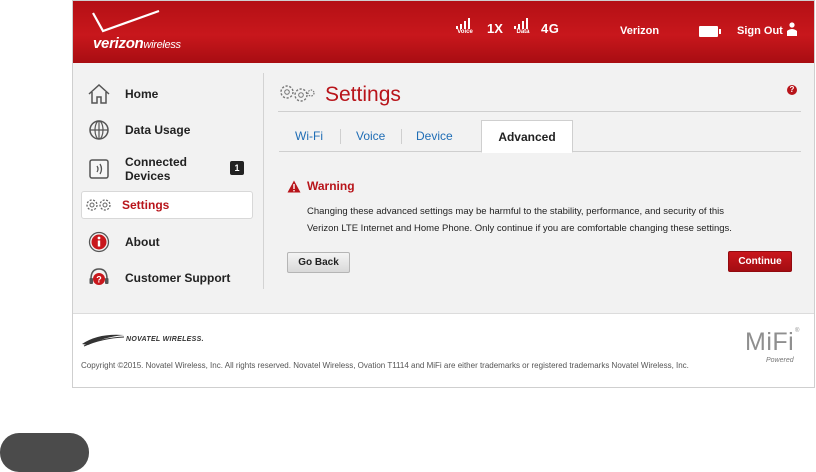 The image size is (816, 472). I want to click on sidebar-item-home: Home, so click(167, 94).